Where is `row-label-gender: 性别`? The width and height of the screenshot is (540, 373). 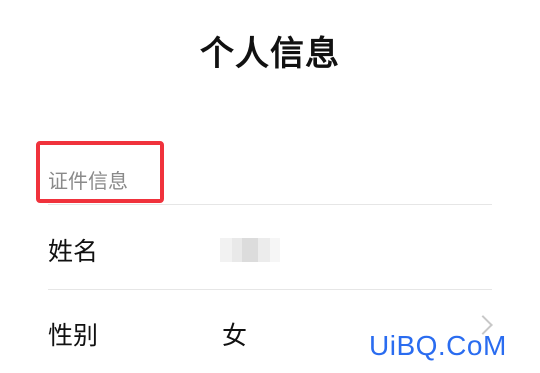
row-label-gender: 性别 is located at coordinates (73, 335).